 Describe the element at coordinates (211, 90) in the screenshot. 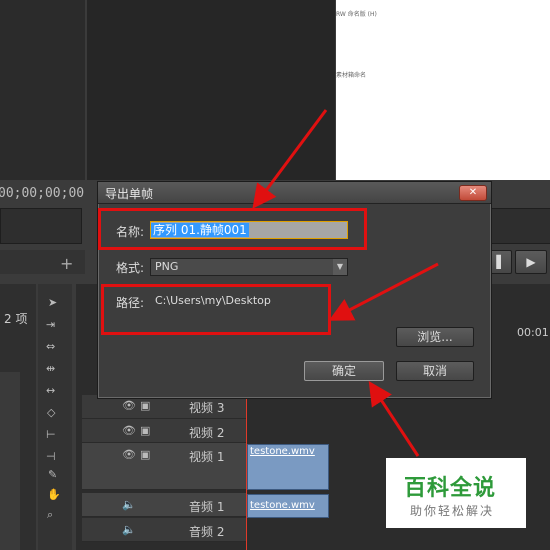

I see `program-monitor-panel` at that location.